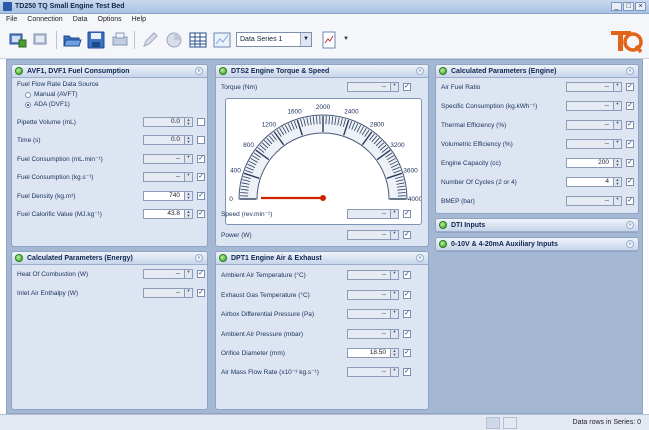  I want to click on minimize-button: _, so click(616, 6).